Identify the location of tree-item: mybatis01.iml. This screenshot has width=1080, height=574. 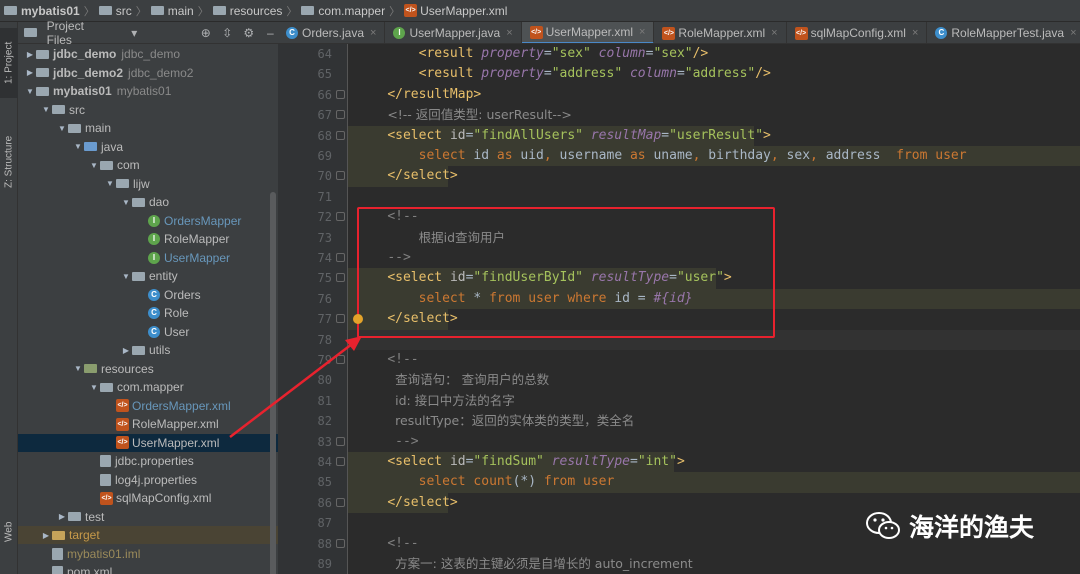
(90, 554).